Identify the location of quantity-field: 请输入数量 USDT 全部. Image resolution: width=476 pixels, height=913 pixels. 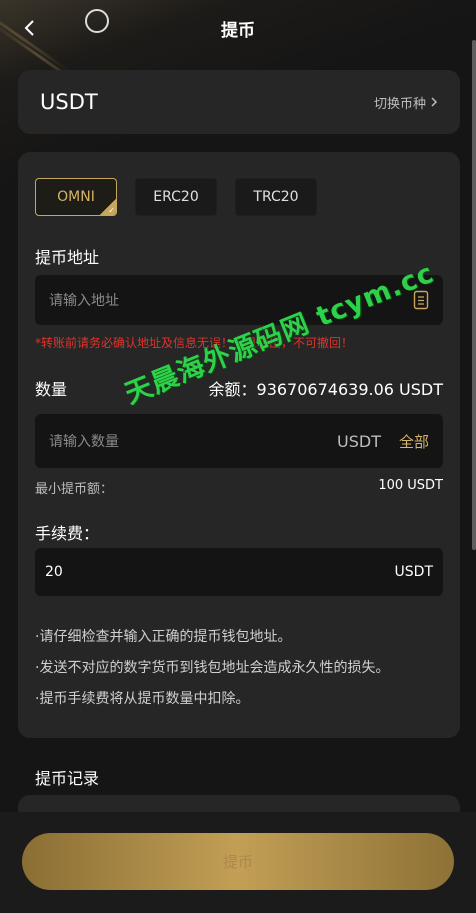
(239, 441).